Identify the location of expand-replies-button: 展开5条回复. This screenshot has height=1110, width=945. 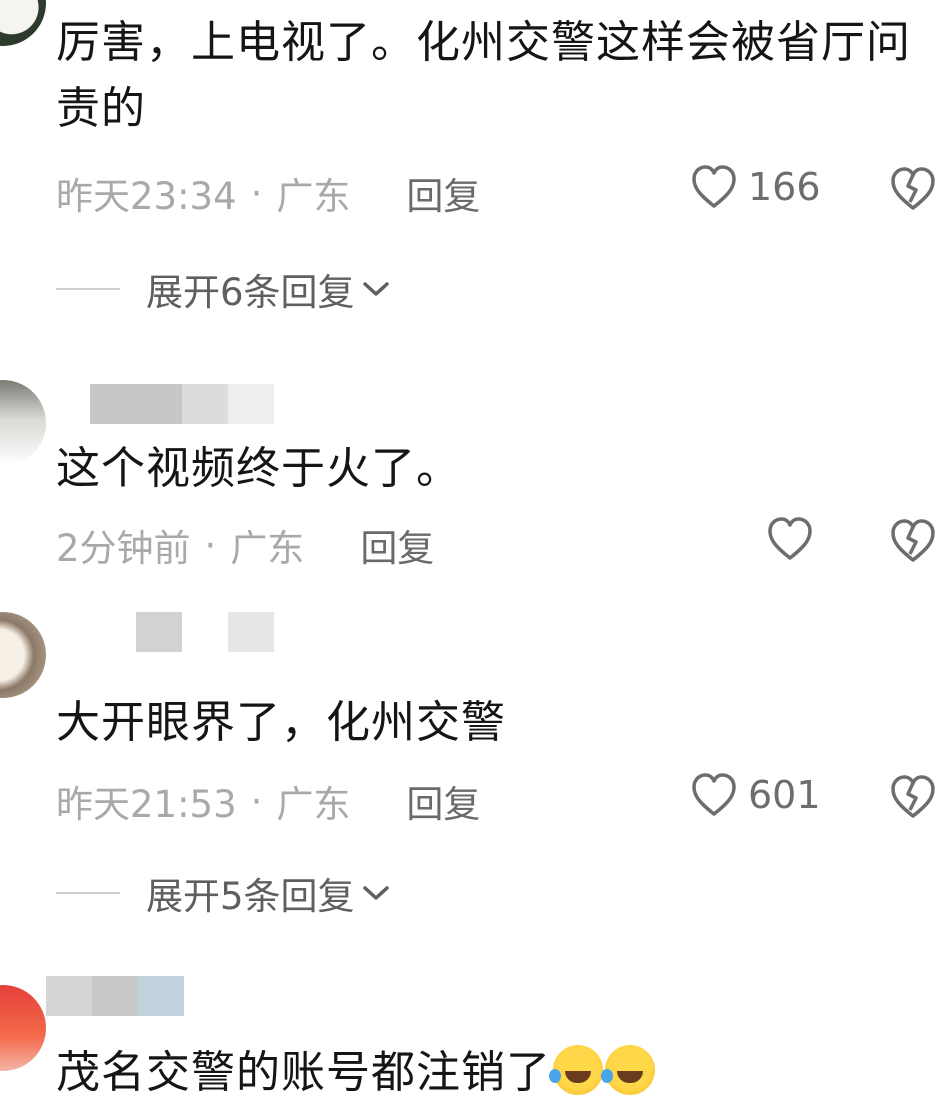
(223, 893).